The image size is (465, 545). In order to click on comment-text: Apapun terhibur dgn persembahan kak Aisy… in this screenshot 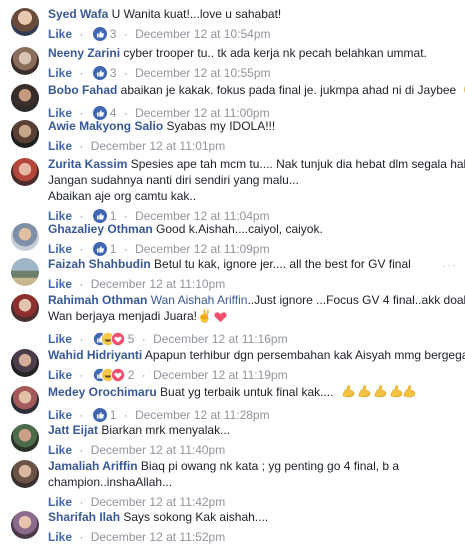, I will do `click(304, 355)`.